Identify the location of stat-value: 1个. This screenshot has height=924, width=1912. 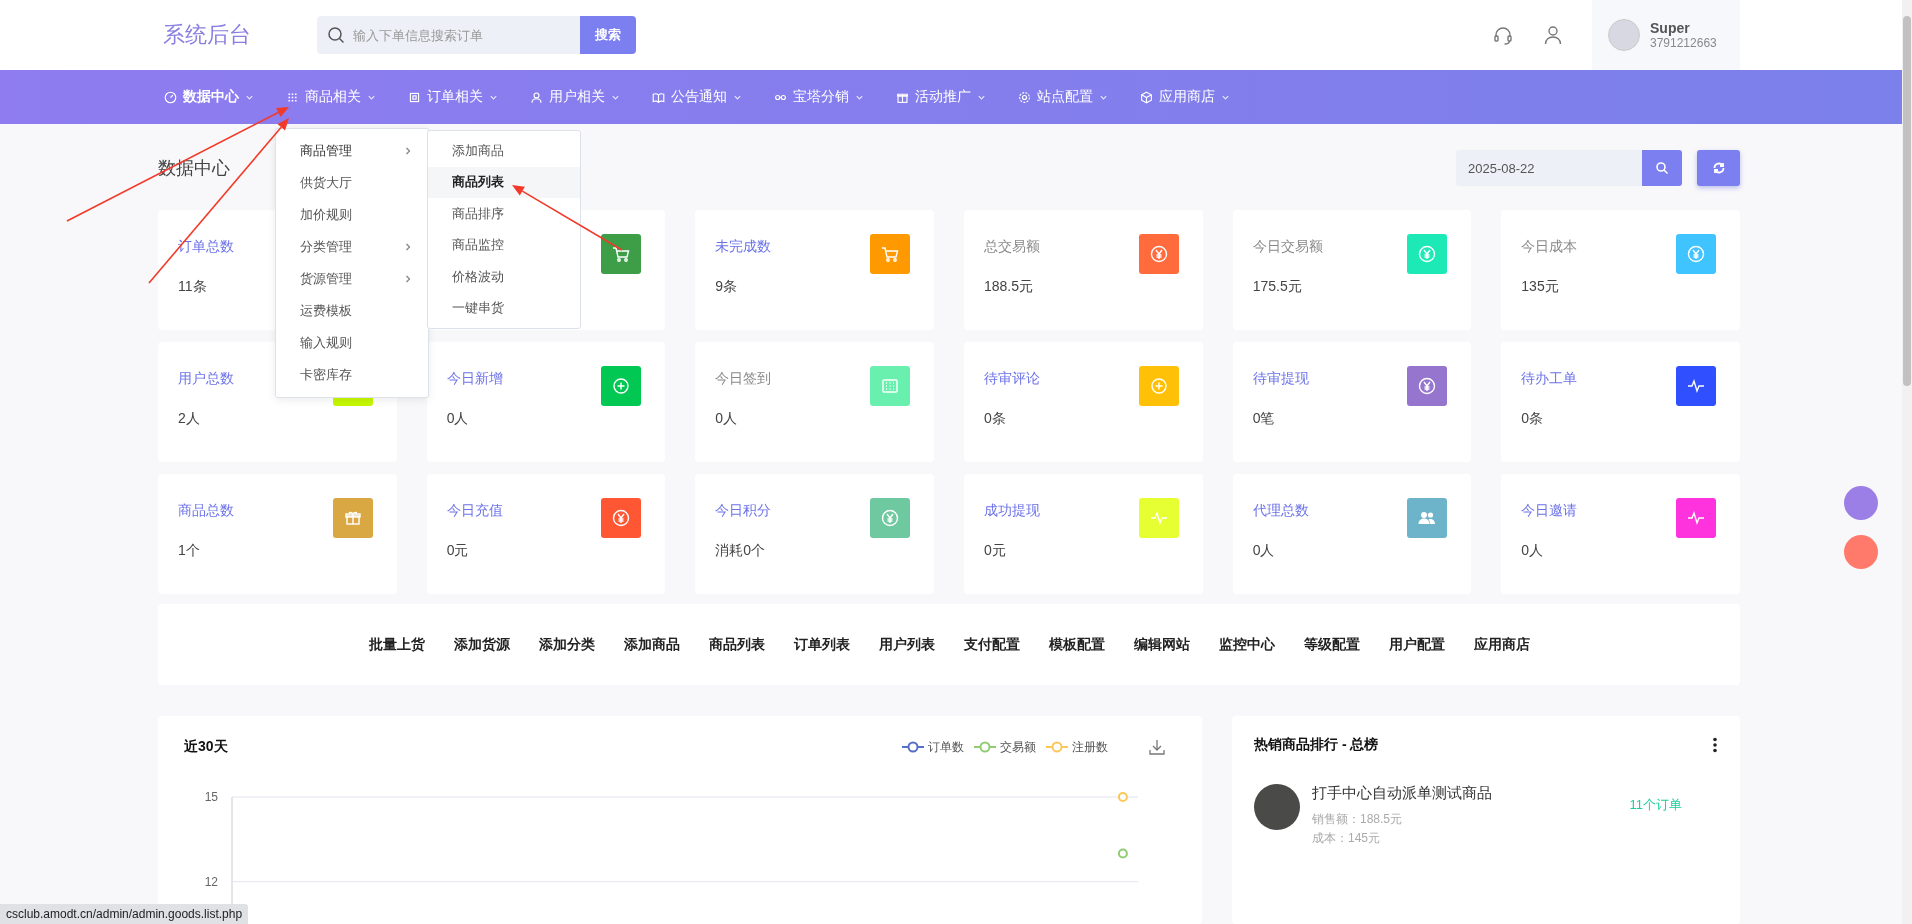
(189, 551).